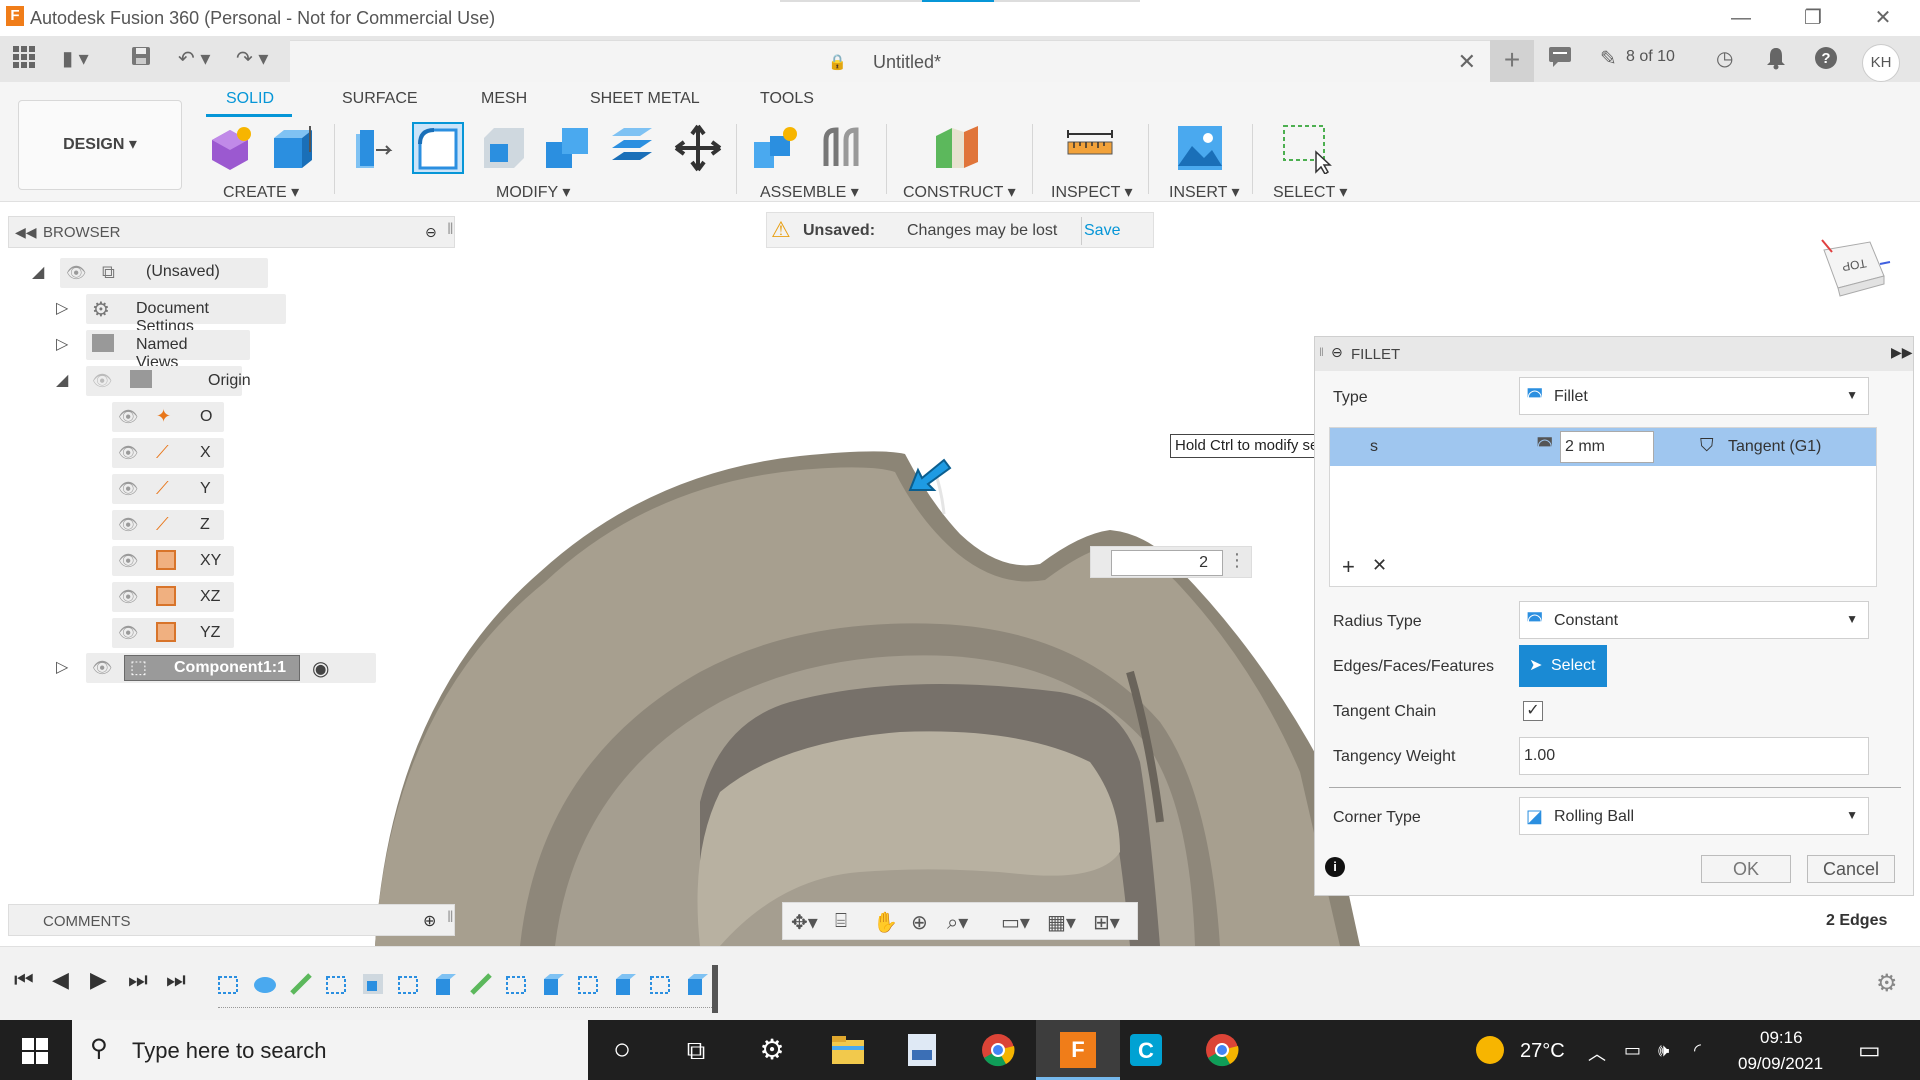  Describe the element at coordinates (1321, 352) in the screenshot. I see `drag-handle-icon: ‖` at that location.